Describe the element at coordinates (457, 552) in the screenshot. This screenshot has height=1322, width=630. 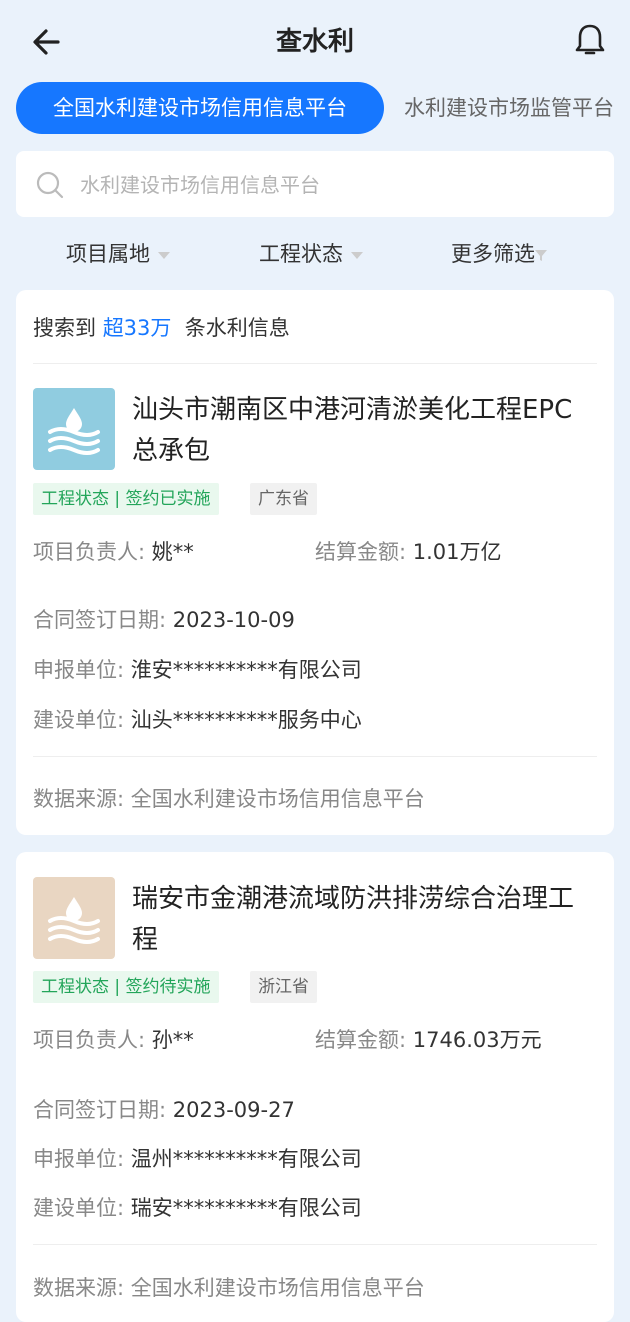
I see `field-value: 1.01万亿` at that location.